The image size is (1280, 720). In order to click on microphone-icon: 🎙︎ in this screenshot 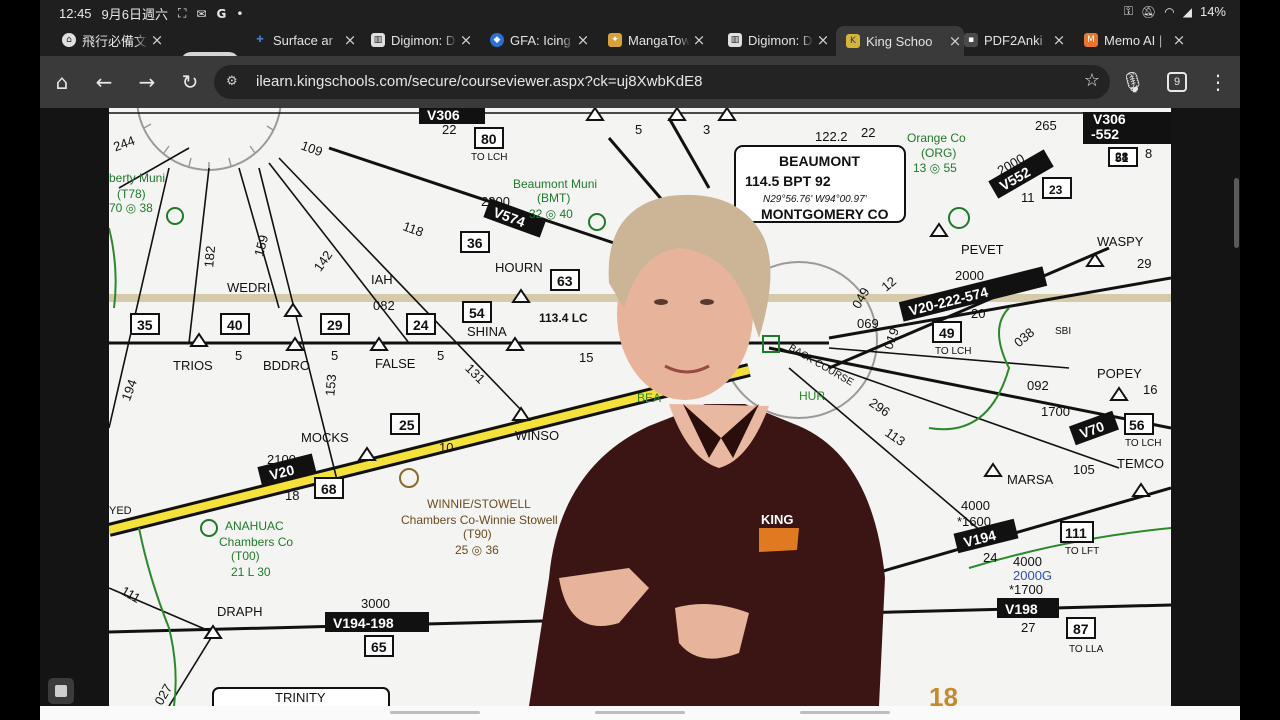, I will do `click(1132, 82)`.